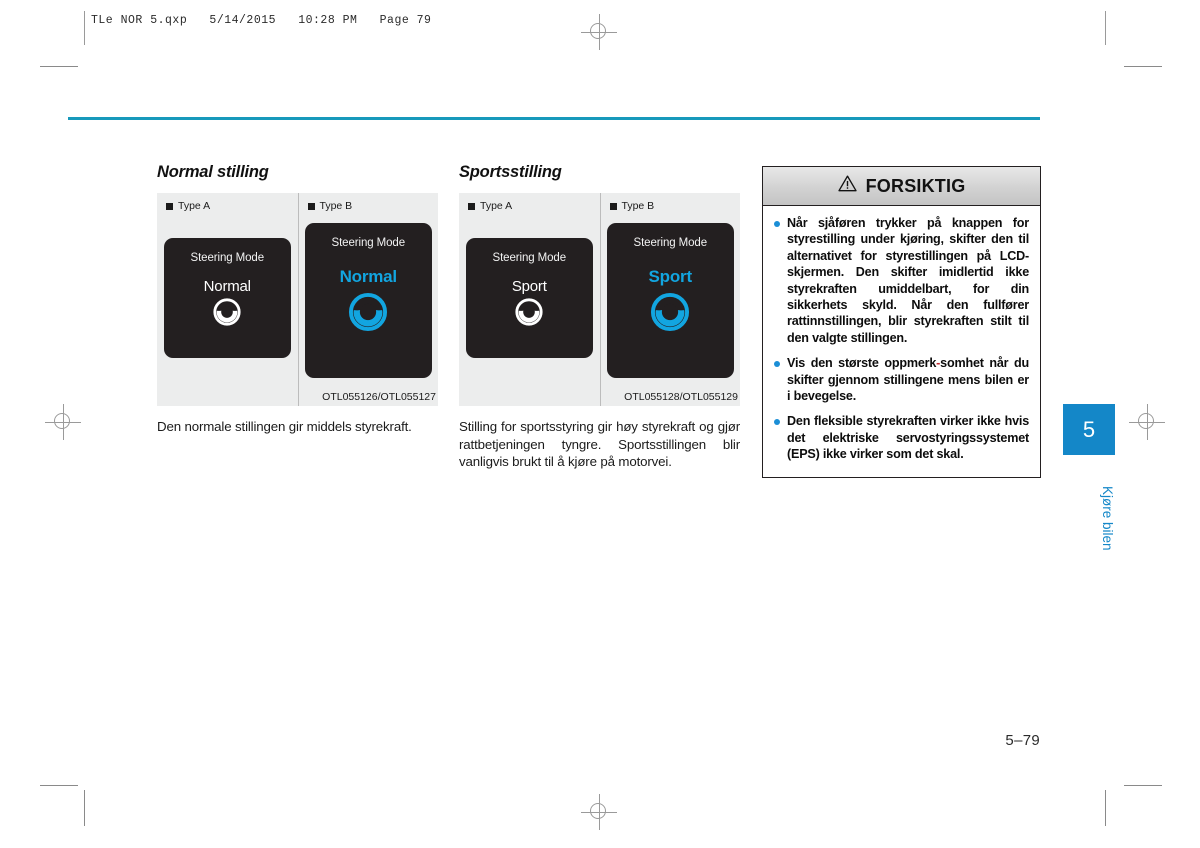  What do you see at coordinates (261, 20) in the screenshot?
I see `print-job-header: TLe NOR 5.qxp 5/14/2015 10:28 PM Page 79` at bounding box center [261, 20].